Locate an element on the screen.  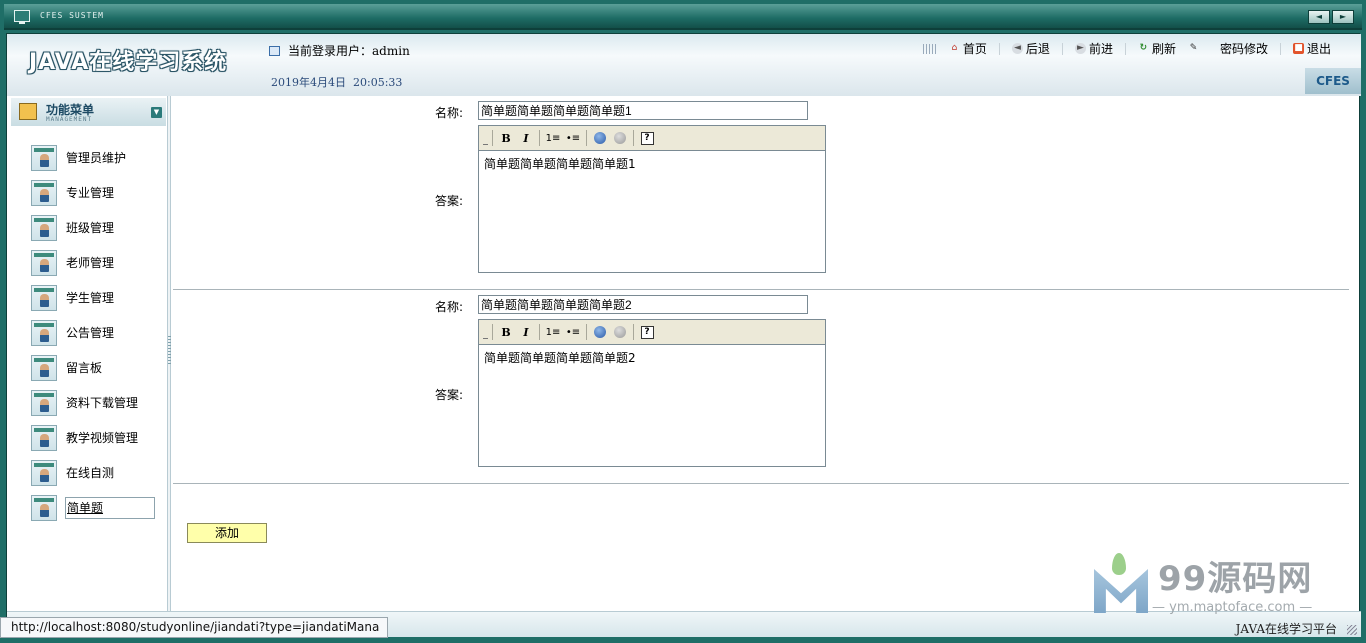
sidebar-item-label: 资料下载管理 is located at coordinates (102, 403).